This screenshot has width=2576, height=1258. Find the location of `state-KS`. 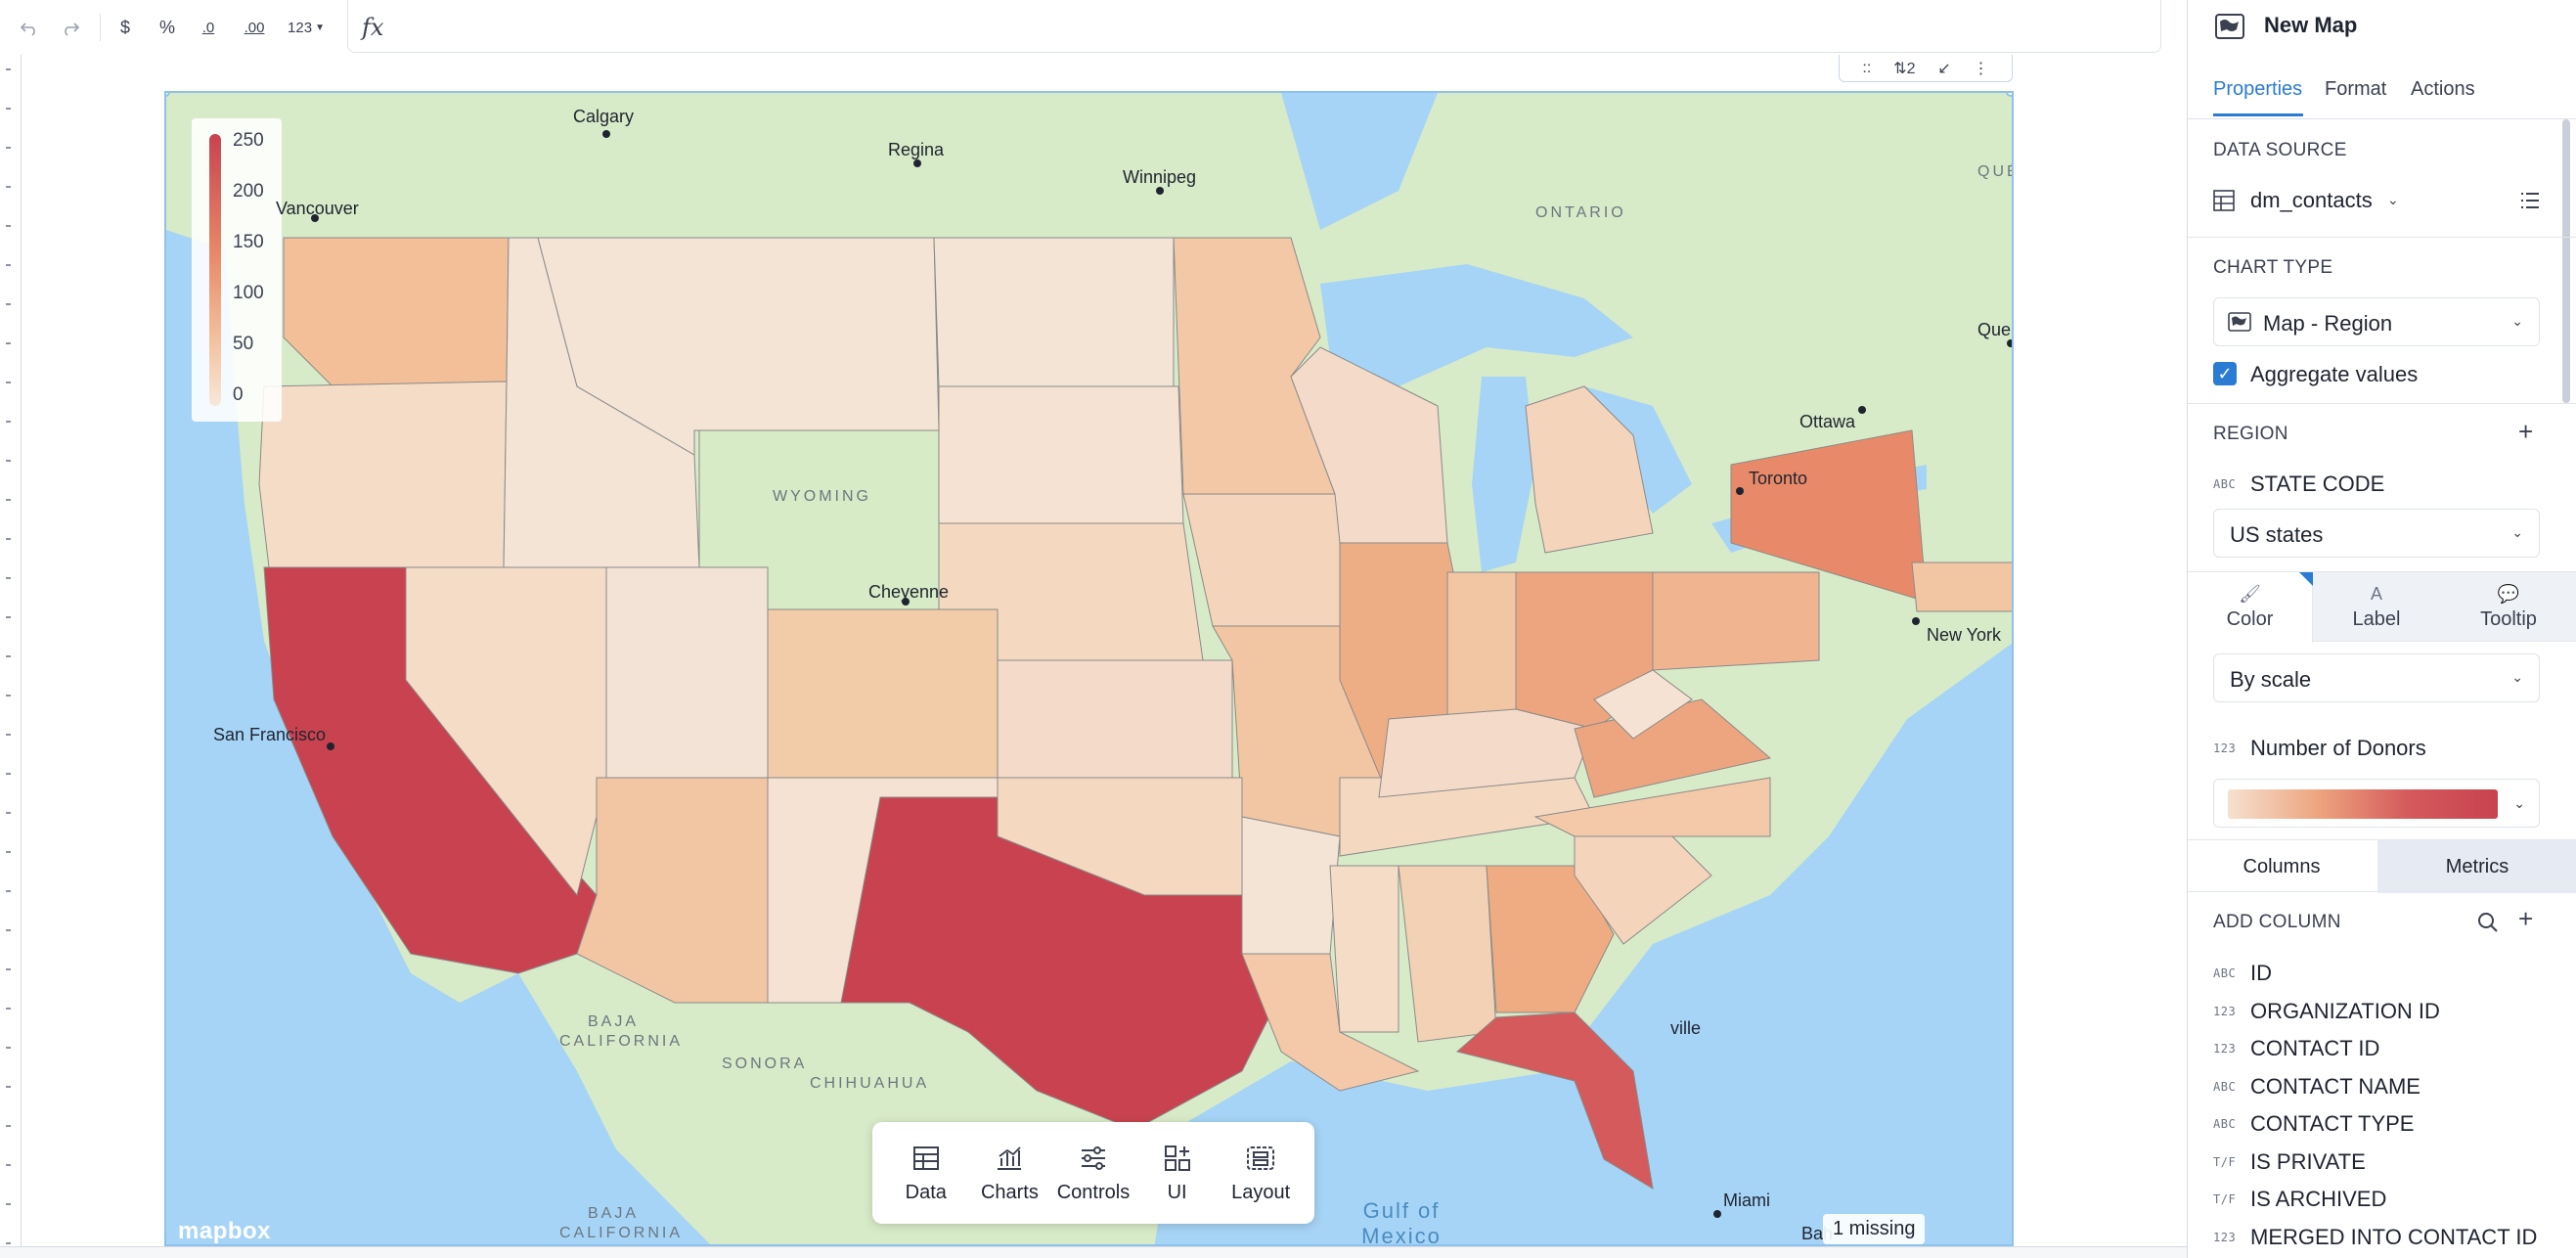

state-KS is located at coordinates (1115, 719).